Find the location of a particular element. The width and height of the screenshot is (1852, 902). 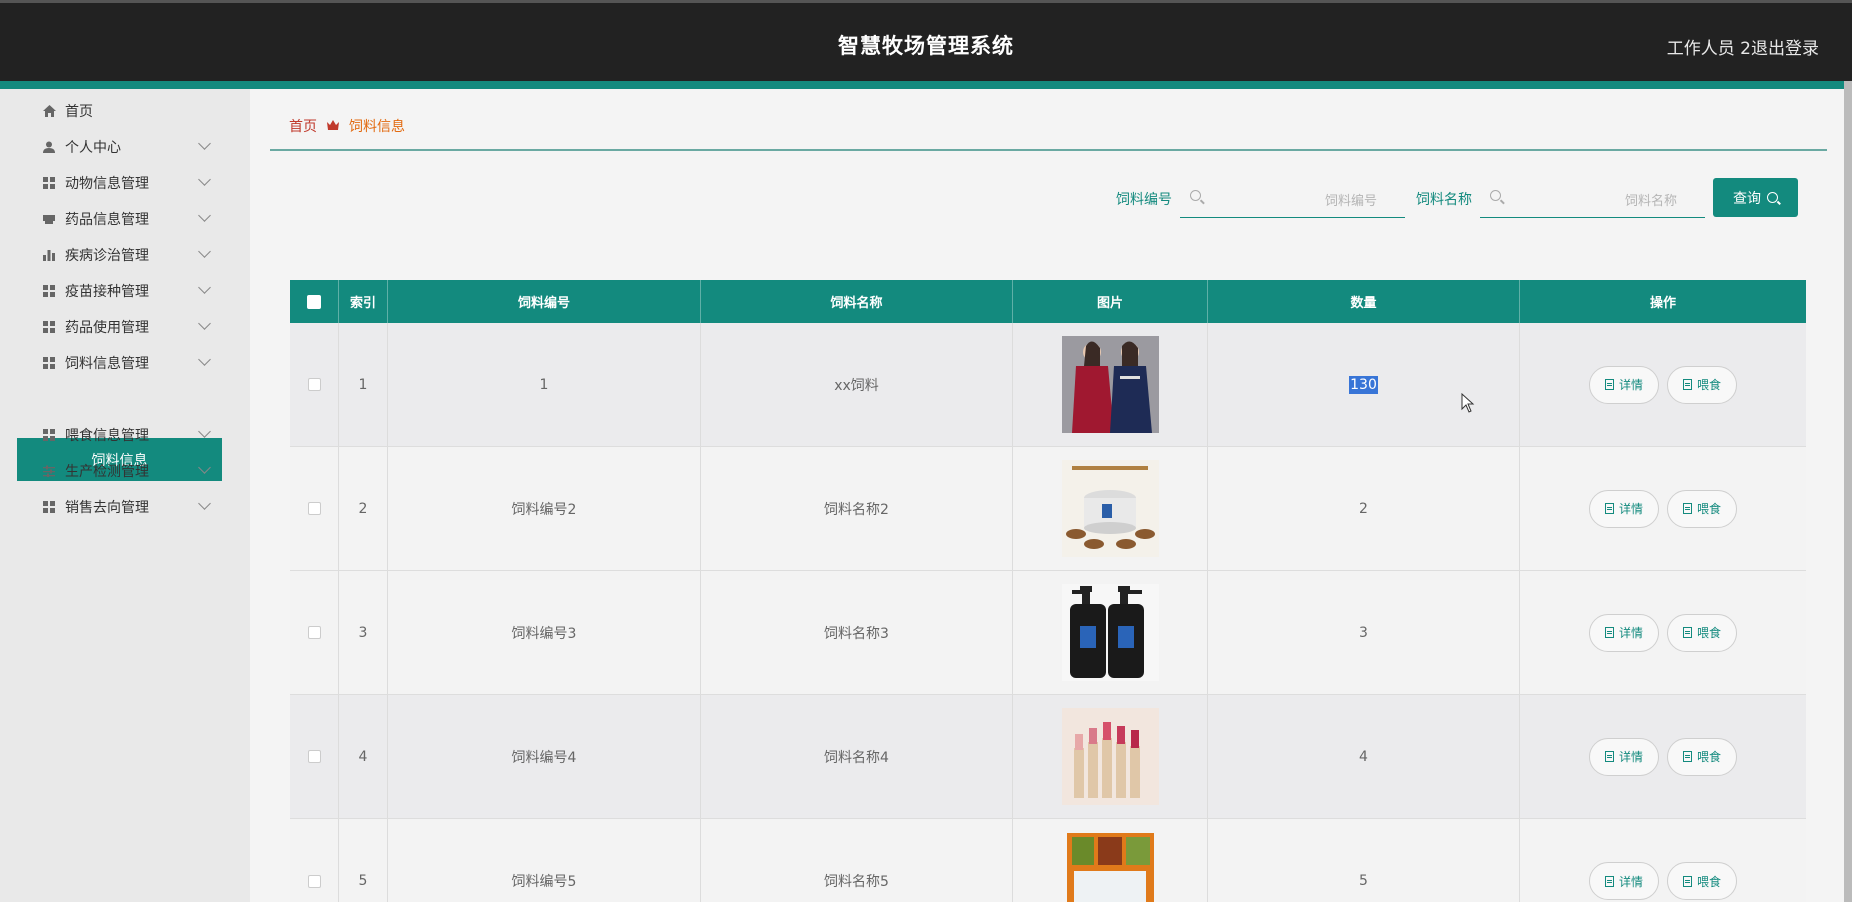

table-row: 2 饲料编号2 饲料名称2 2 详情 喂食 is located at coordinates (1048, 509).